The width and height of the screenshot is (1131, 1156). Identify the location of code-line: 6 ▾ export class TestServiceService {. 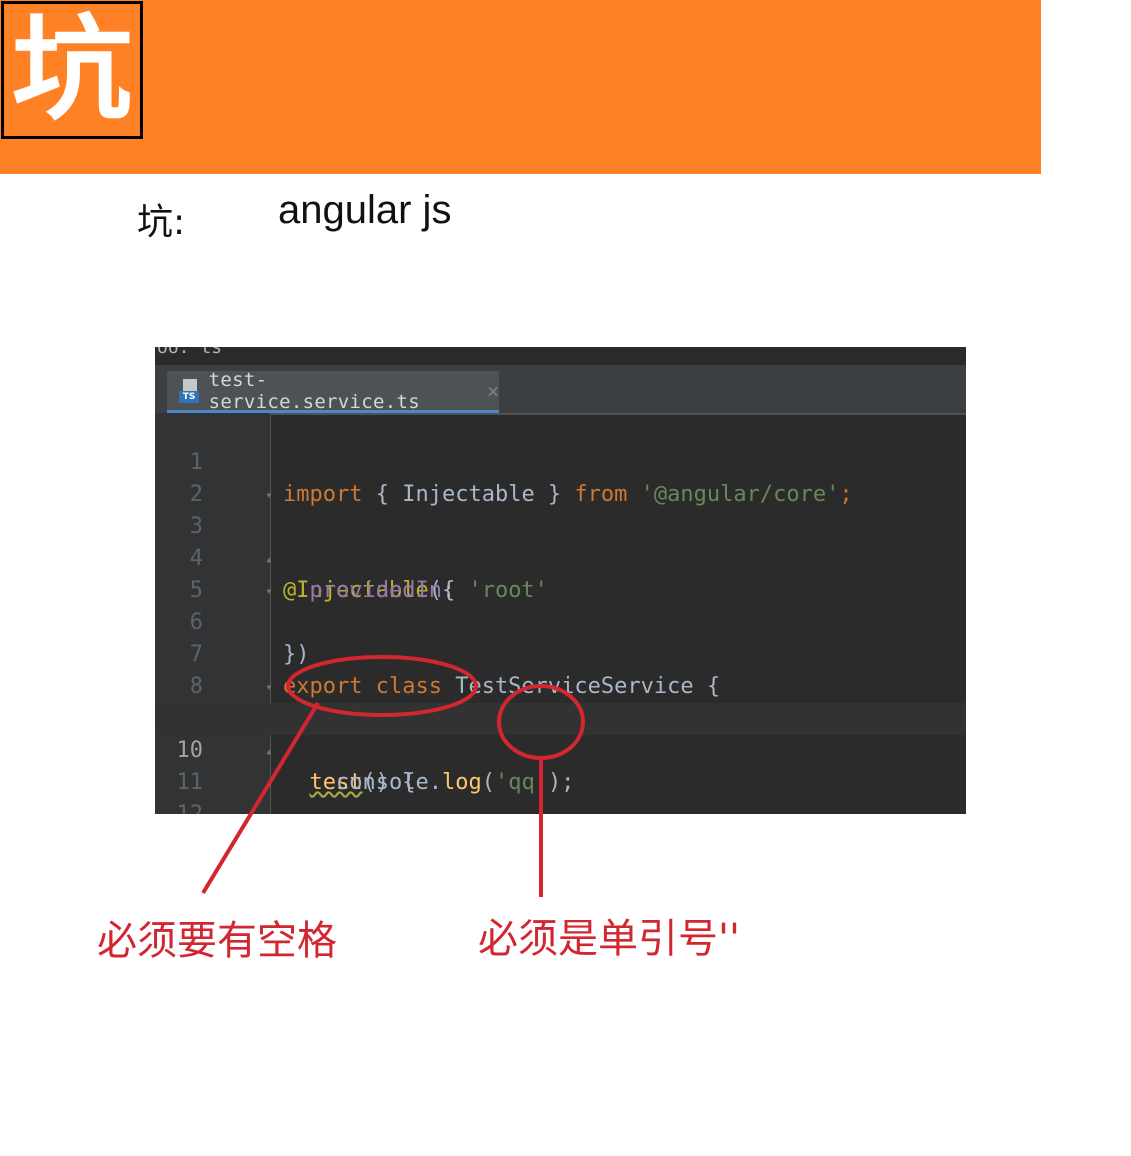
(560, 637).